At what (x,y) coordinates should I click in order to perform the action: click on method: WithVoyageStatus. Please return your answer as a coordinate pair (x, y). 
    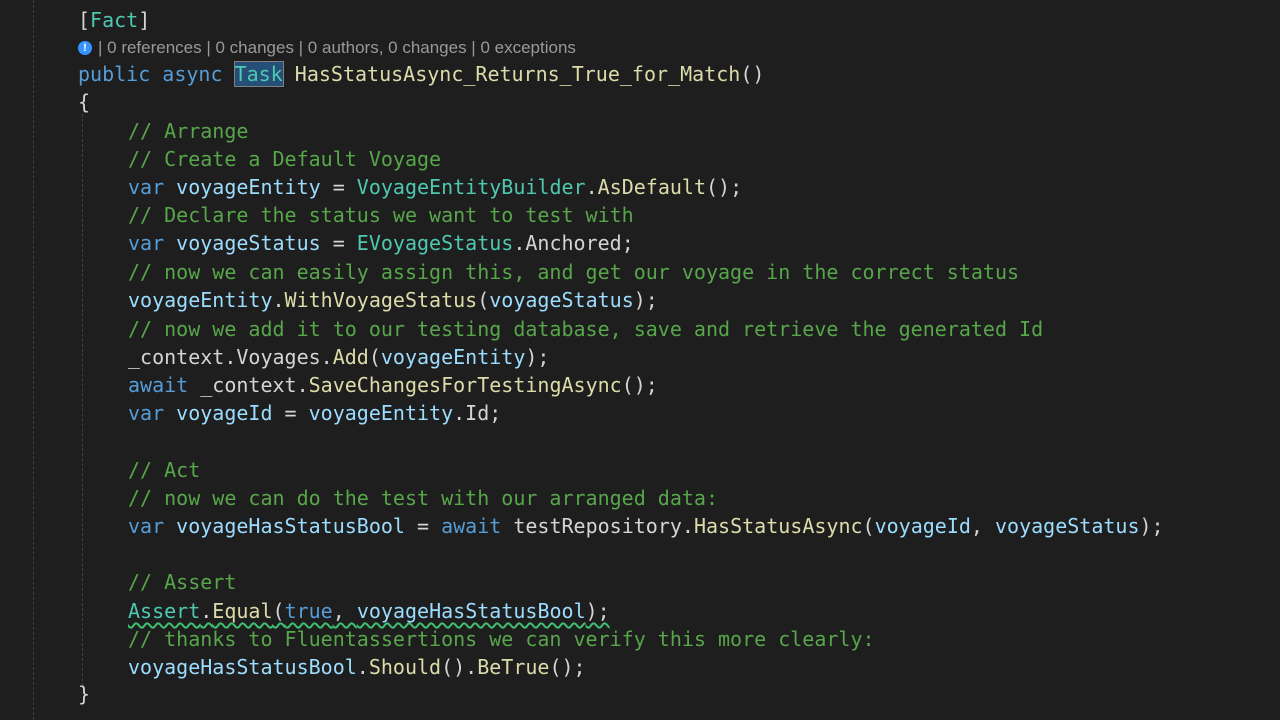
    Looking at the image, I should click on (381, 300).